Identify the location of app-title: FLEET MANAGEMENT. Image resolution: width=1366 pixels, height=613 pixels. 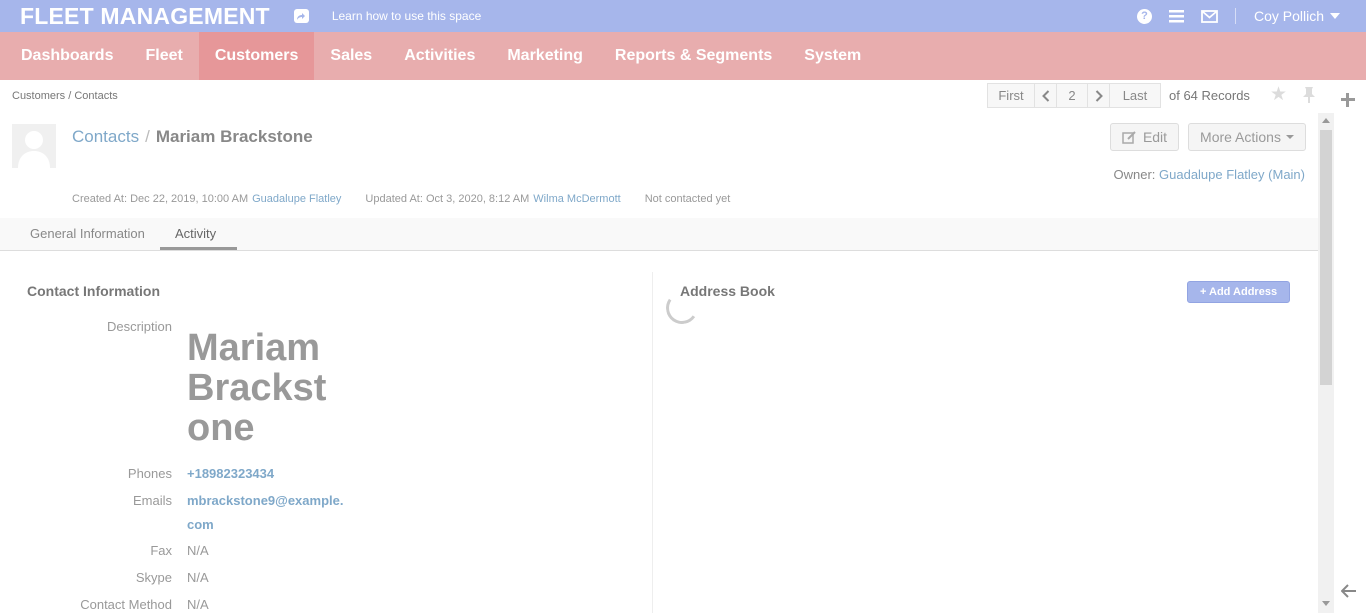
(145, 16).